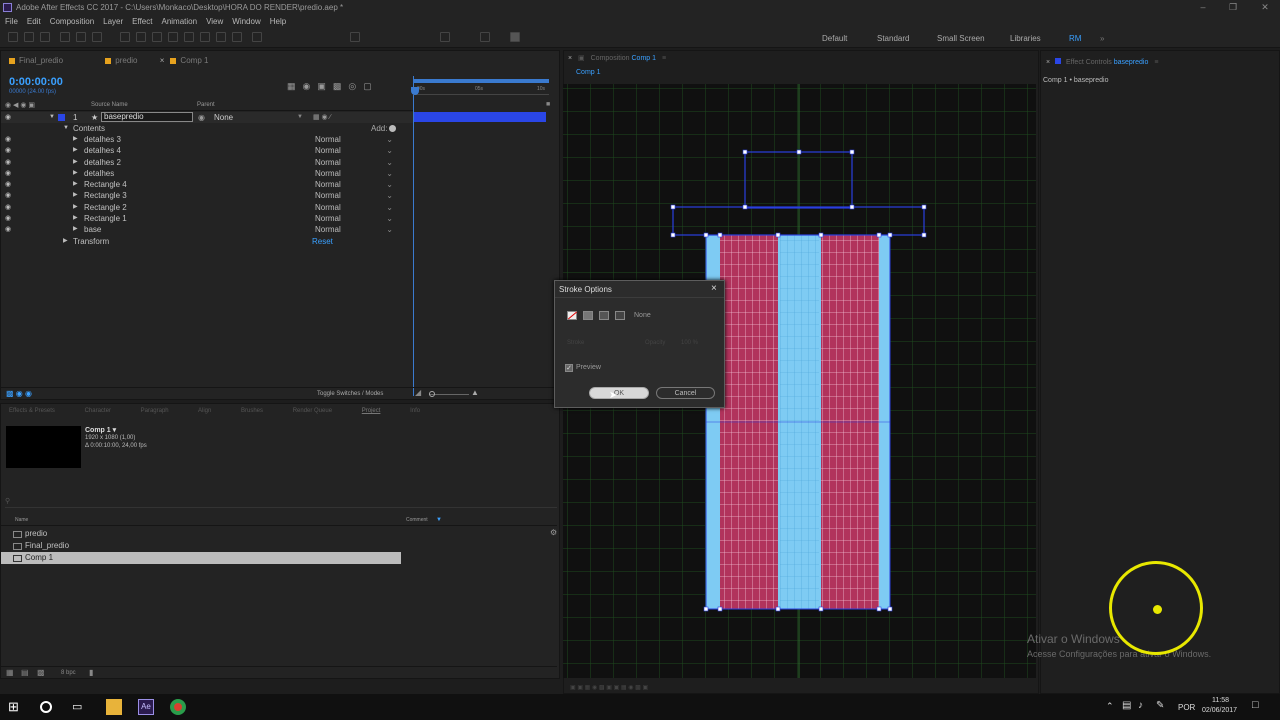  I want to click on lock-icon, so click(1058, 61).